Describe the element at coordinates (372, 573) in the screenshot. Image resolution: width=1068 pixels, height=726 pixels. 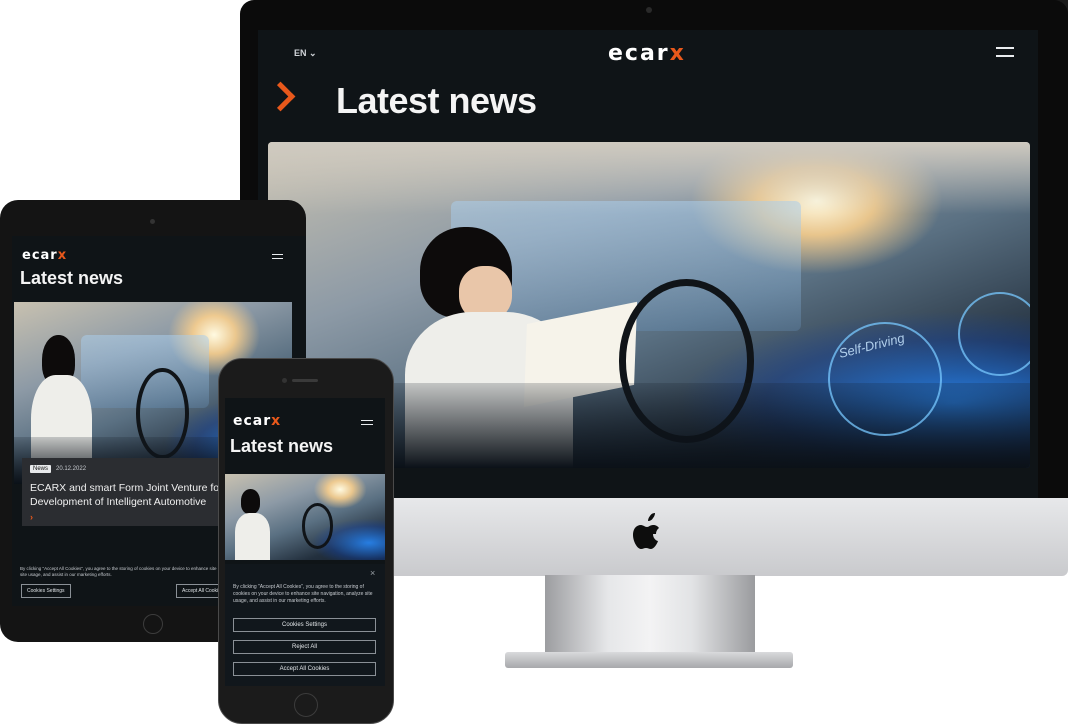
I see `close-icon: ×` at that location.